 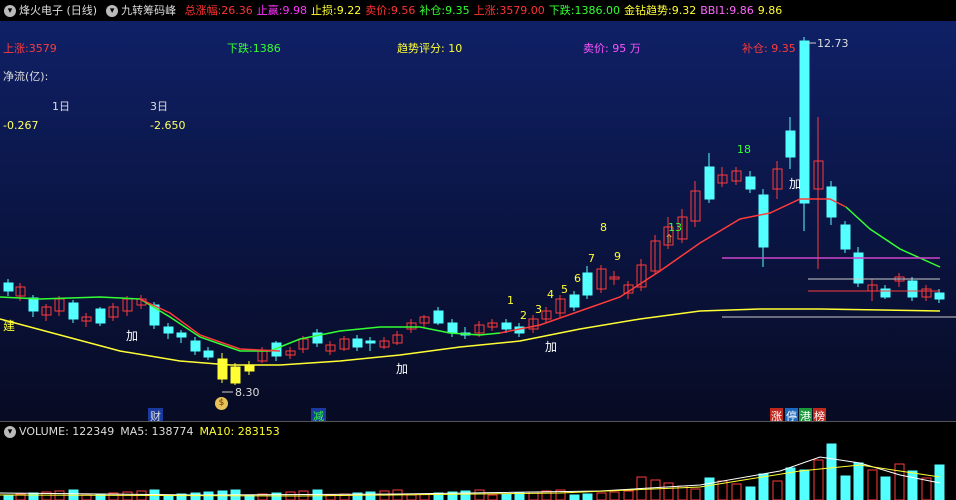 I want to click on seq-9: 9, so click(x=617, y=256).